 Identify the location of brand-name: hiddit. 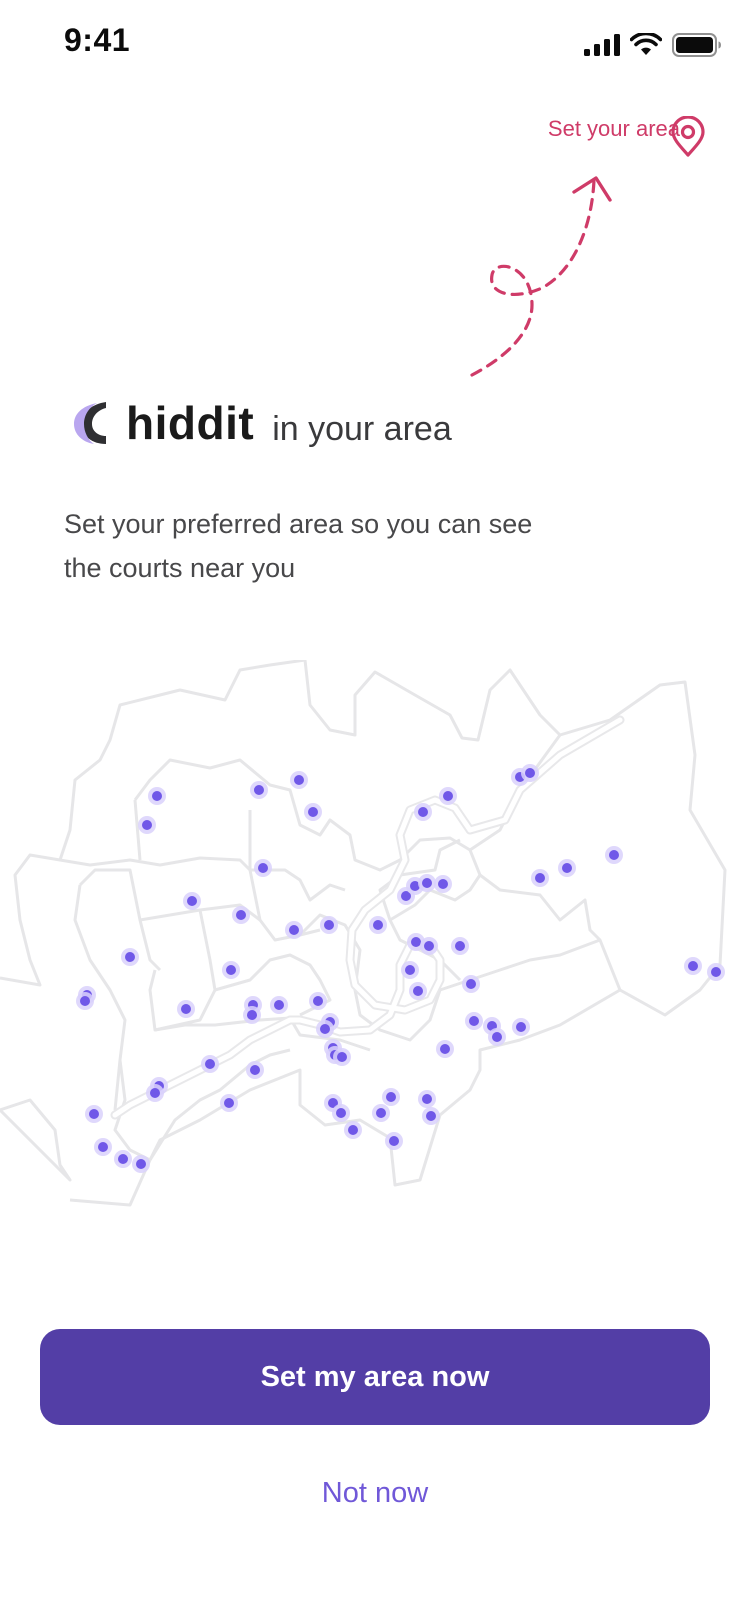
(190, 423).